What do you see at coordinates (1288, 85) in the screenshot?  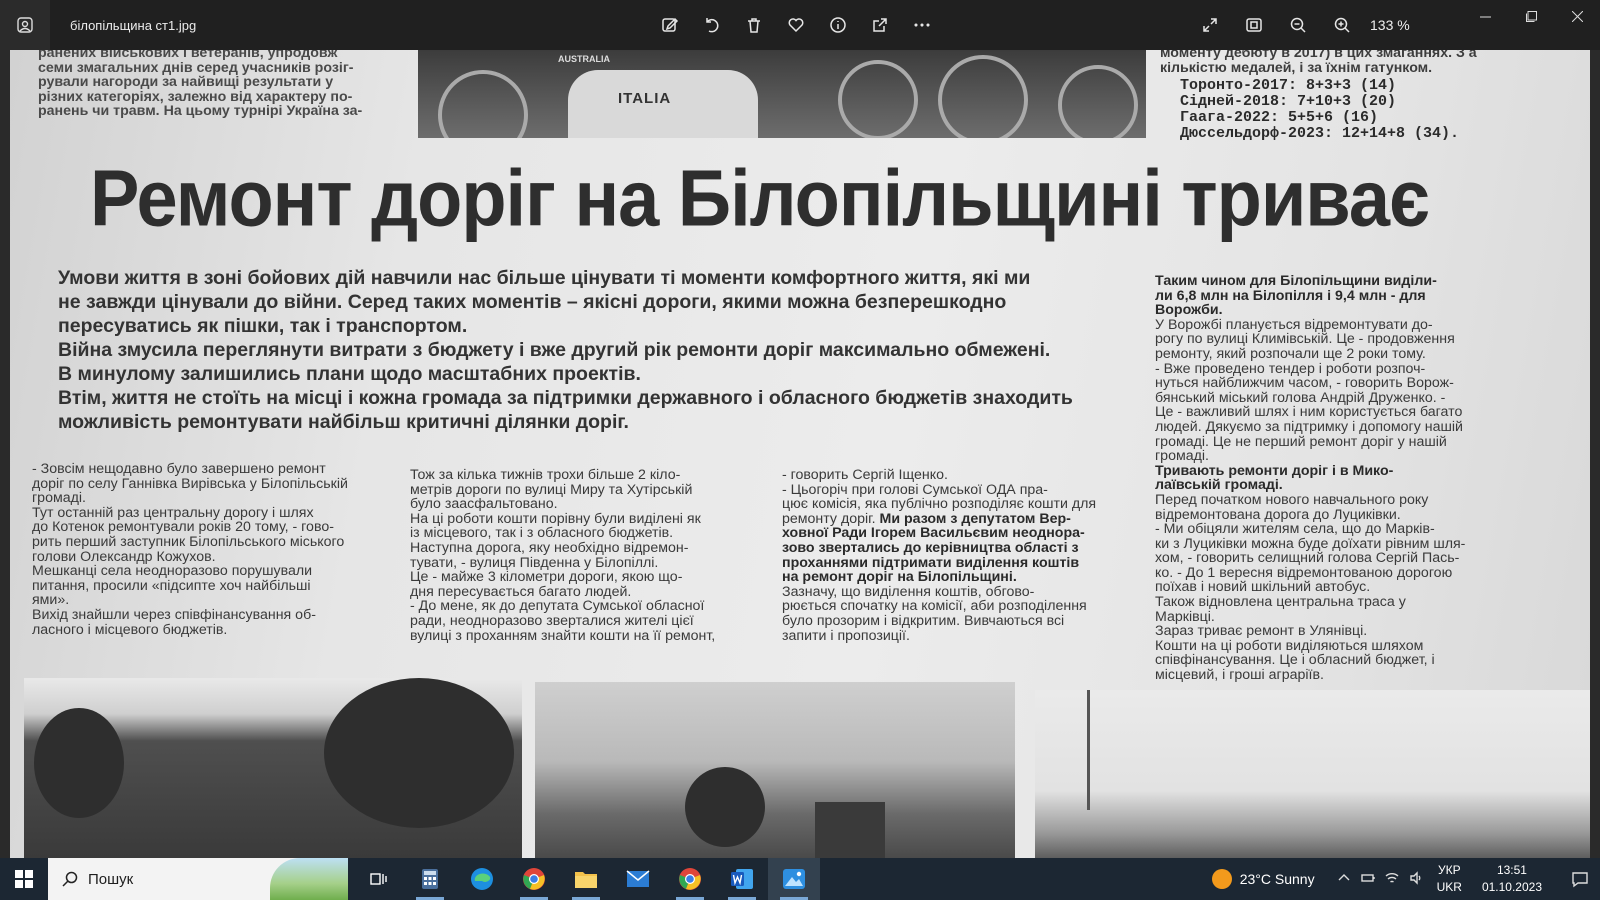 I see `result-item: Торонто-2017: 8+3+3 (14)` at bounding box center [1288, 85].